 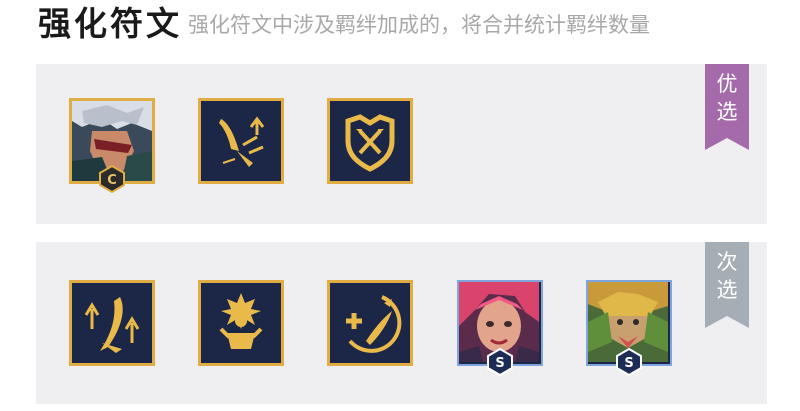 I want to click on section-header: 强化符文 强化符文中涉及羁绊加成的，将合并统计羁绊数量, so click(x=400, y=30).